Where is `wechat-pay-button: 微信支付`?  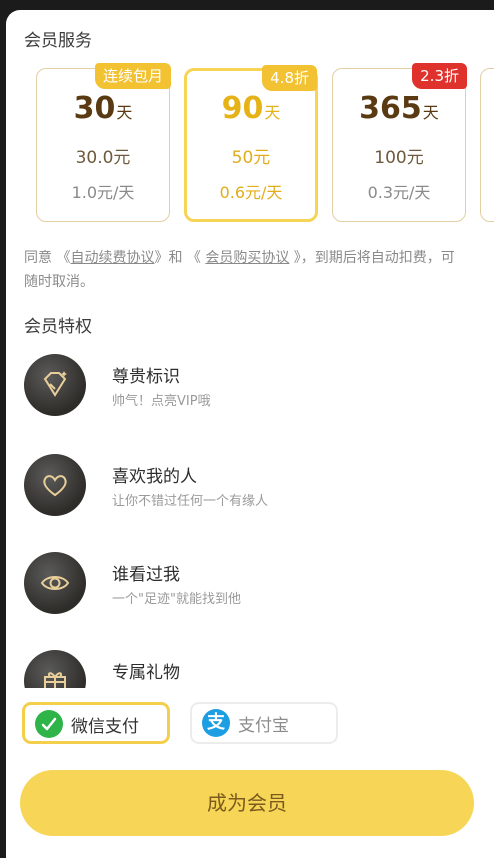
wechat-pay-button: 微信支付 is located at coordinates (96, 723).